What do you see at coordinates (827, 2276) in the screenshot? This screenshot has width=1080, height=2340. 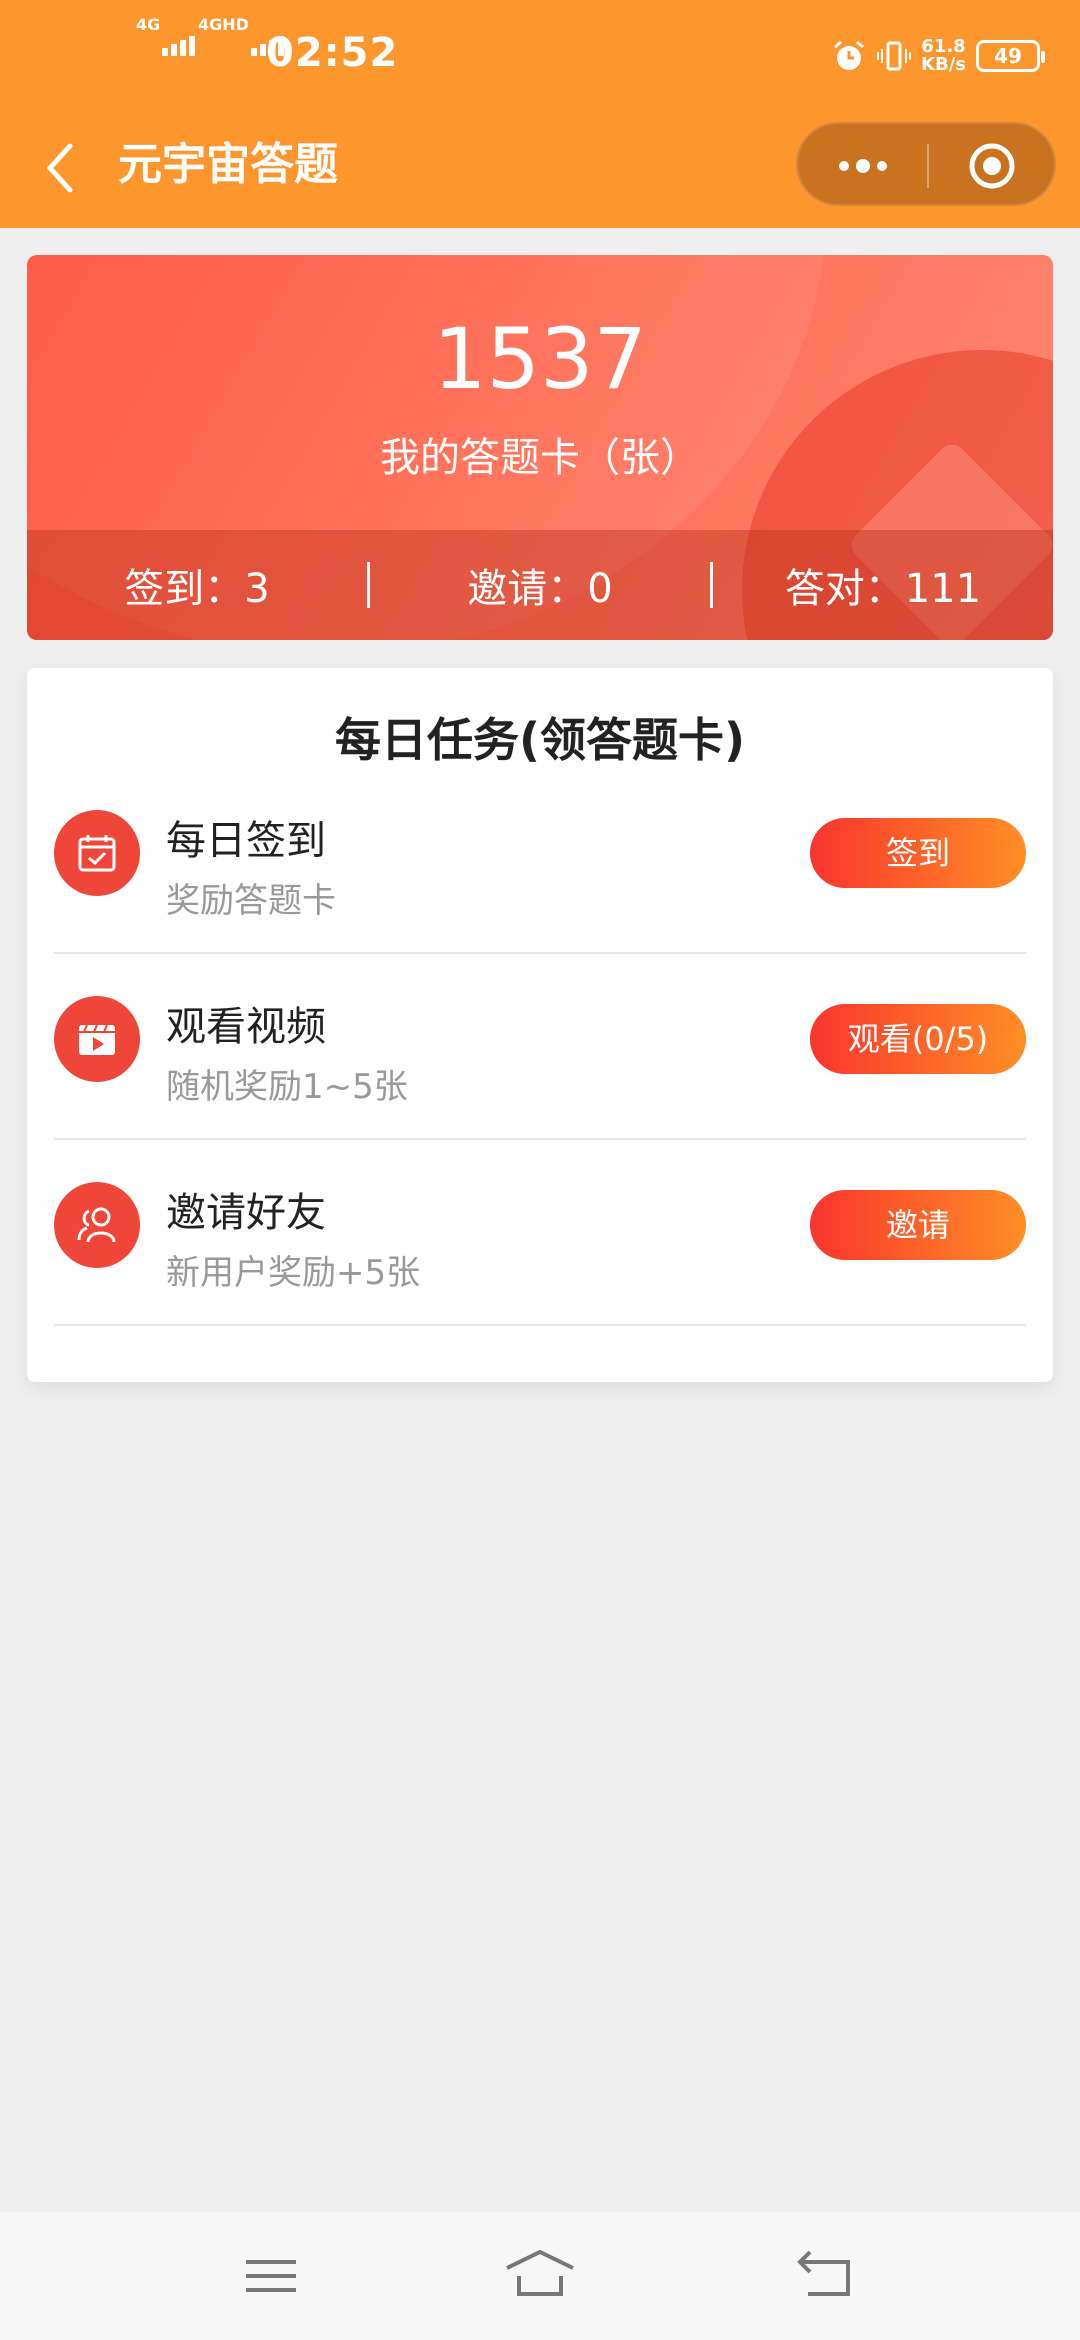 I see `back-icon` at bounding box center [827, 2276].